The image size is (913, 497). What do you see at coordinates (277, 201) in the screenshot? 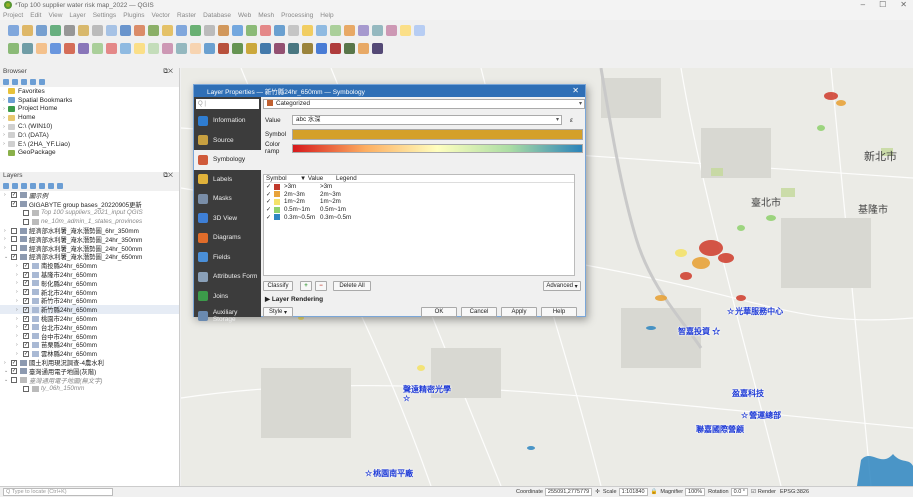
I see `class-symbol-swatch` at bounding box center [277, 201].